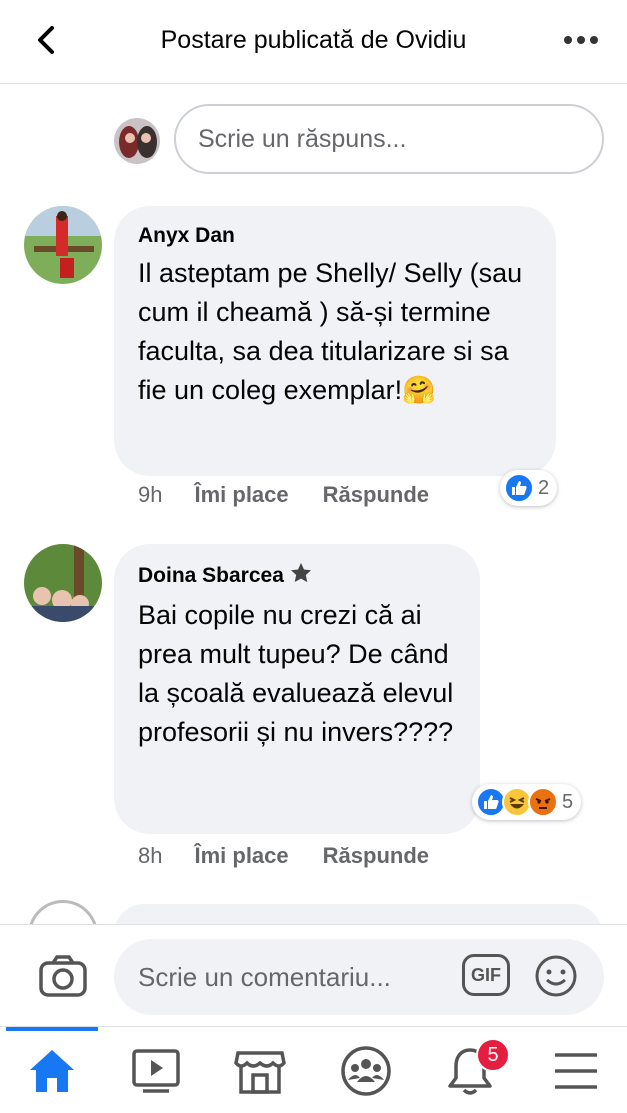  Describe the element at coordinates (150, 856) in the screenshot. I see `comment-time: 8h` at that location.